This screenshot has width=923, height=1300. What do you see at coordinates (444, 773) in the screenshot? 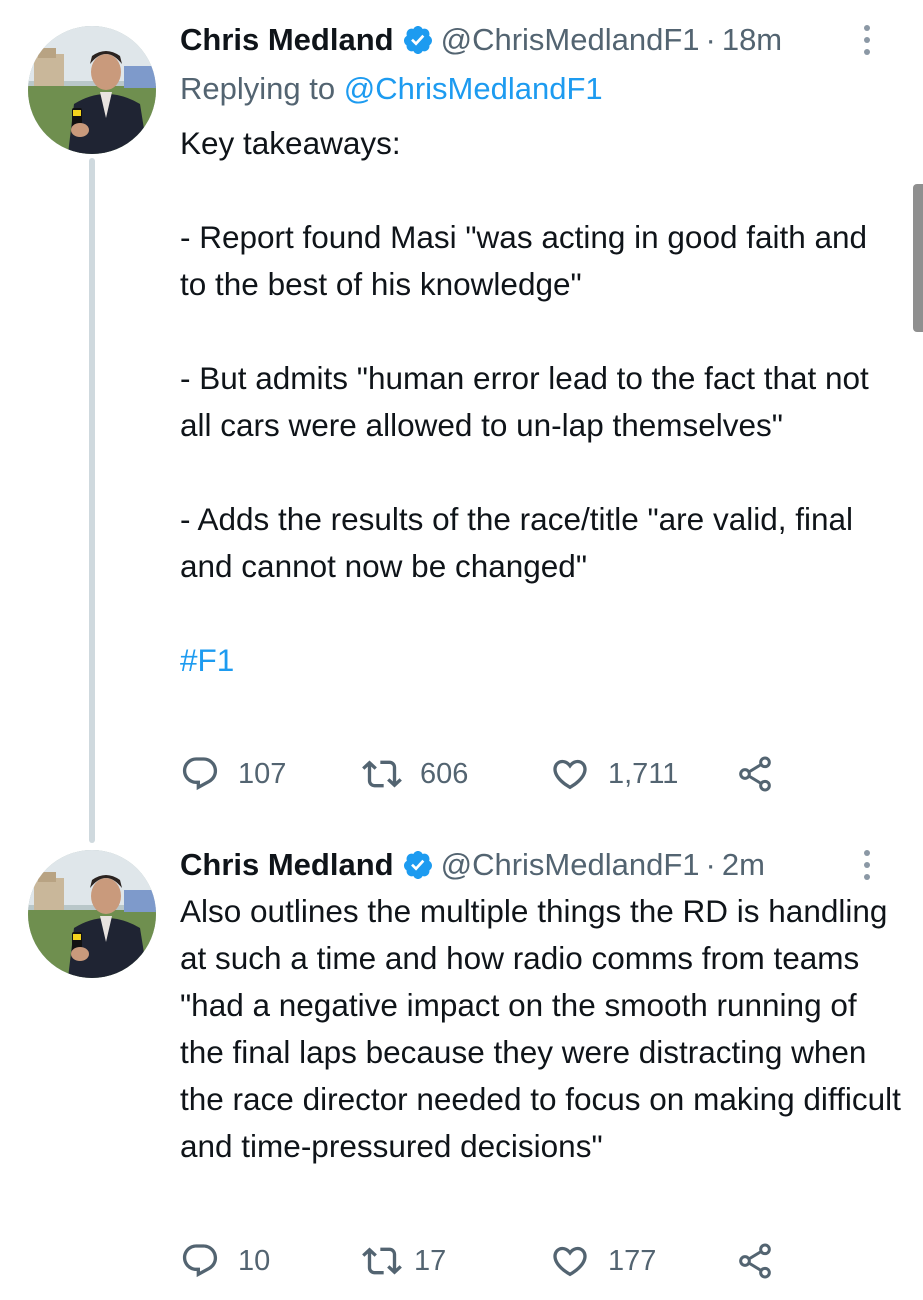
I see `retweet-count: 606` at bounding box center [444, 773].